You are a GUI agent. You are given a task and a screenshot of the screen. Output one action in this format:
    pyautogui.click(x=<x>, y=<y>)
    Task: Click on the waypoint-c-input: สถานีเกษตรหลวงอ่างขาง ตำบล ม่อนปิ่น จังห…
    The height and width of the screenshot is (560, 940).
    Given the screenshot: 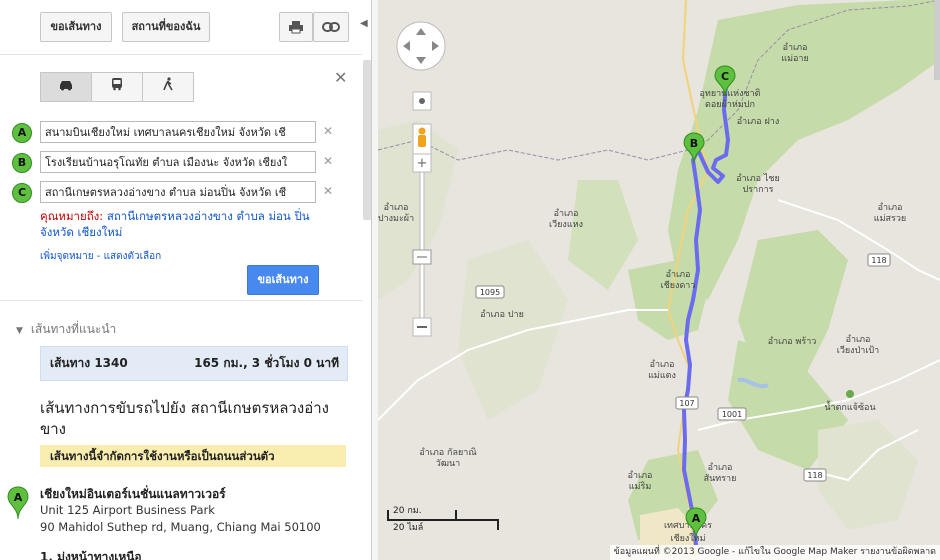 What is the action you would take?
    pyautogui.click(x=178, y=192)
    